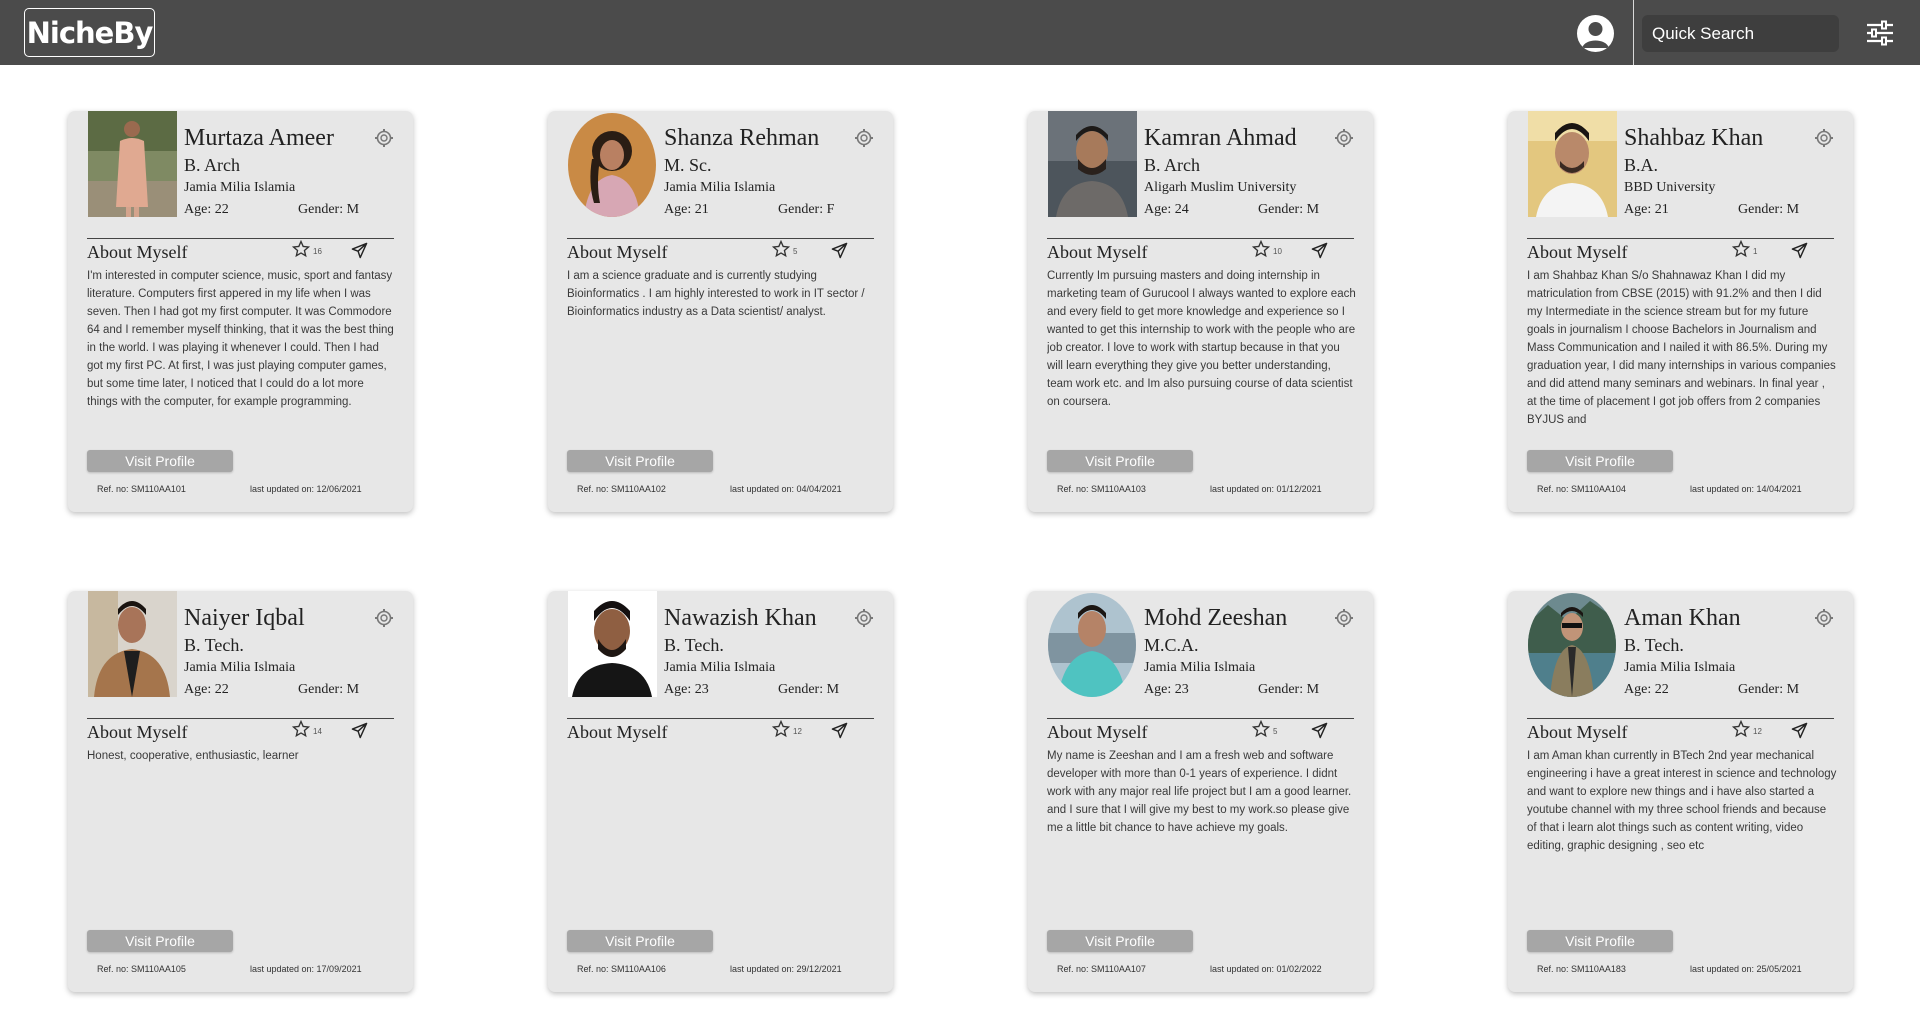  Describe the element at coordinates (688, 165) in the screenshot. I see `profile-degree: M. Sc.` at that location.